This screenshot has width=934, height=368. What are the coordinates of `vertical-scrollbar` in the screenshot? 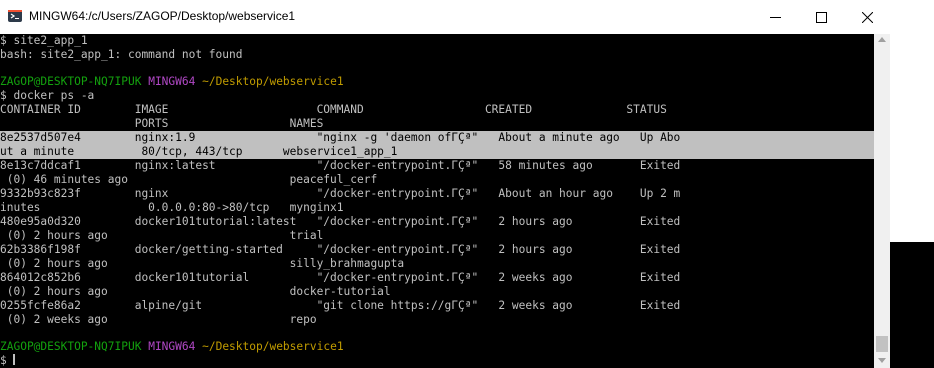 It's located at (882, 201).